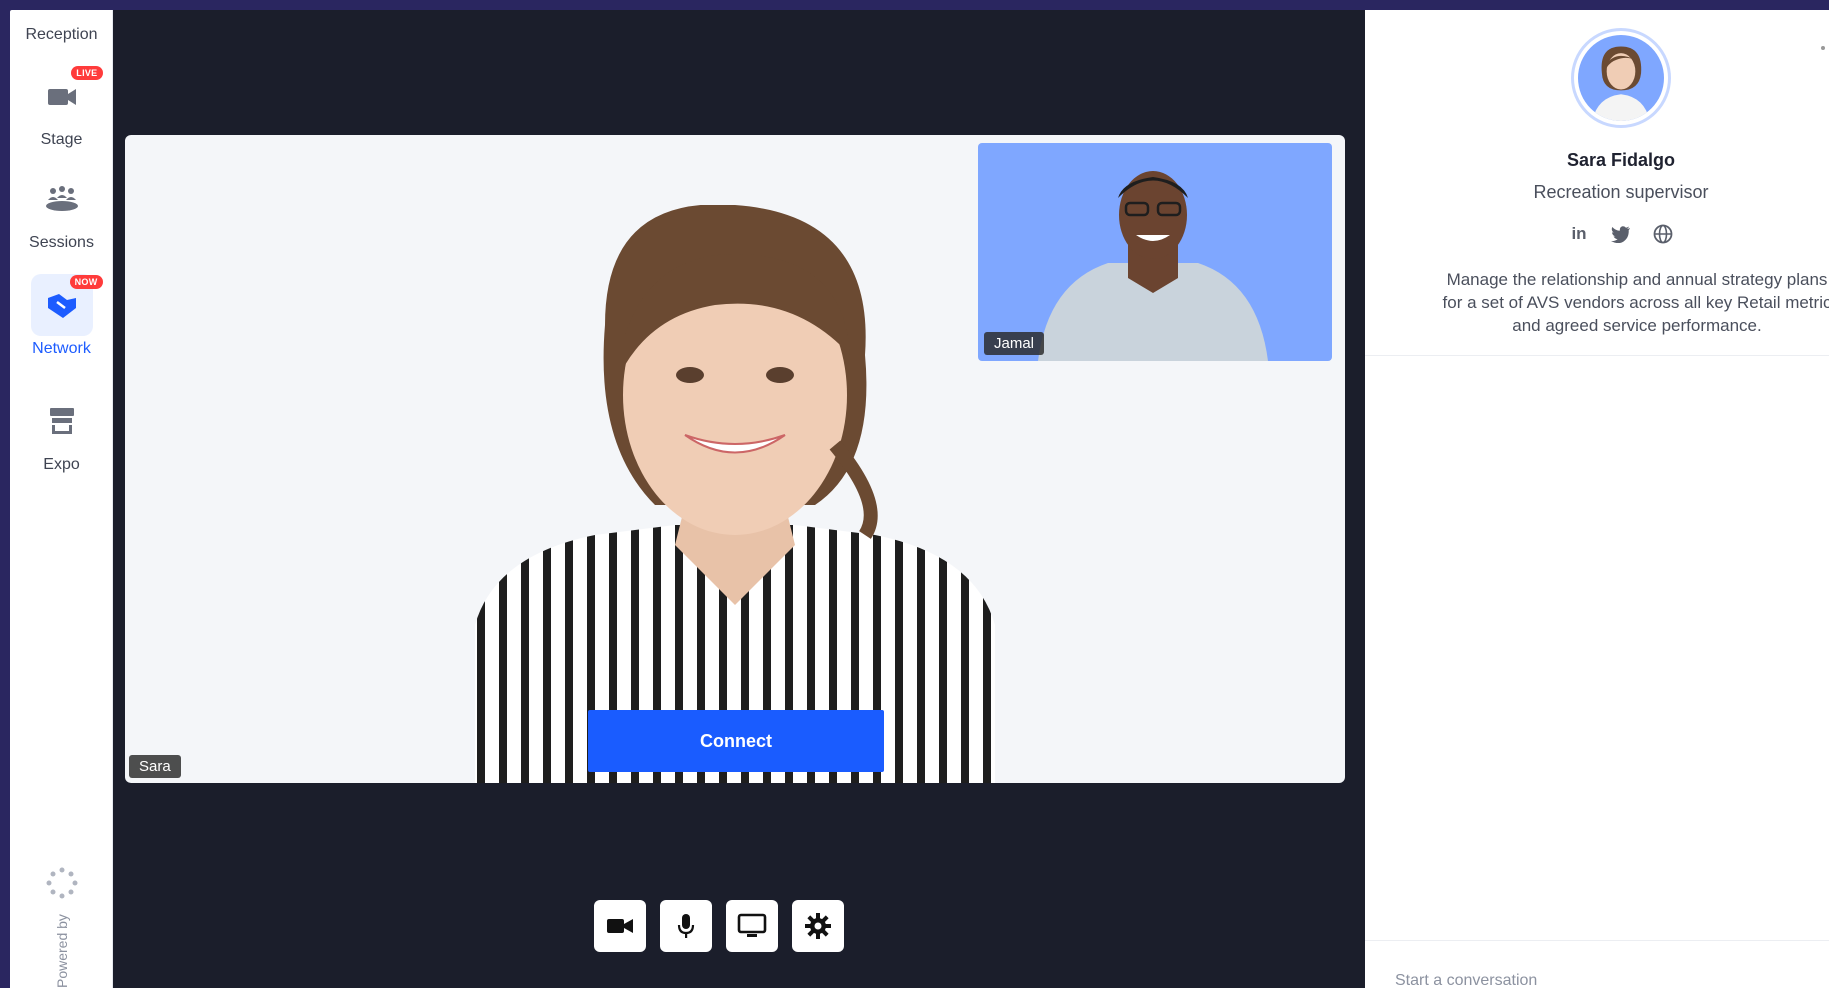 The height and width of the screenshot is (988, 1829). Describe the element at coordinates (67, 96) in the screenshot. I see `camera-icon: LIVE` at that location.